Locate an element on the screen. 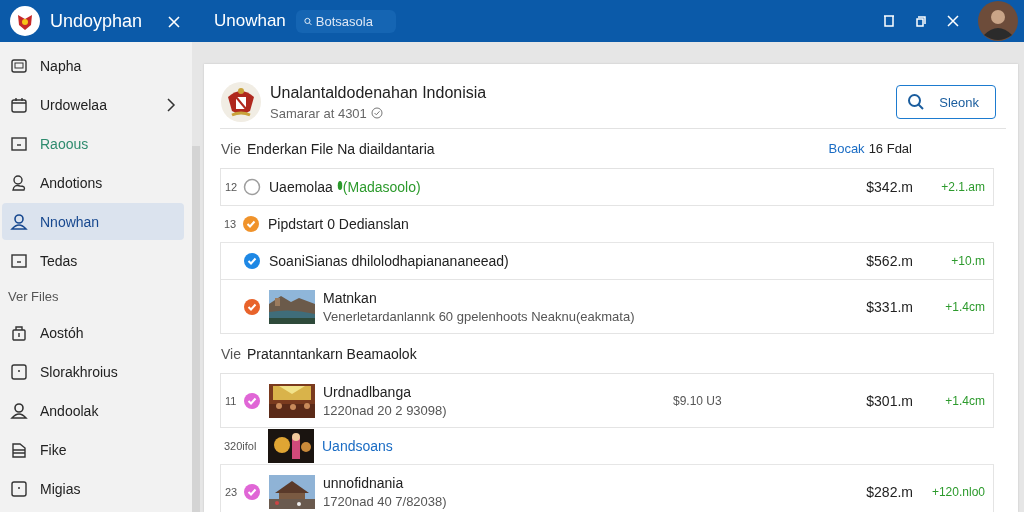 The height and width of the screenshot is (512, 1024). section-count: 16 Fdal is located at coordinates (890, 148).